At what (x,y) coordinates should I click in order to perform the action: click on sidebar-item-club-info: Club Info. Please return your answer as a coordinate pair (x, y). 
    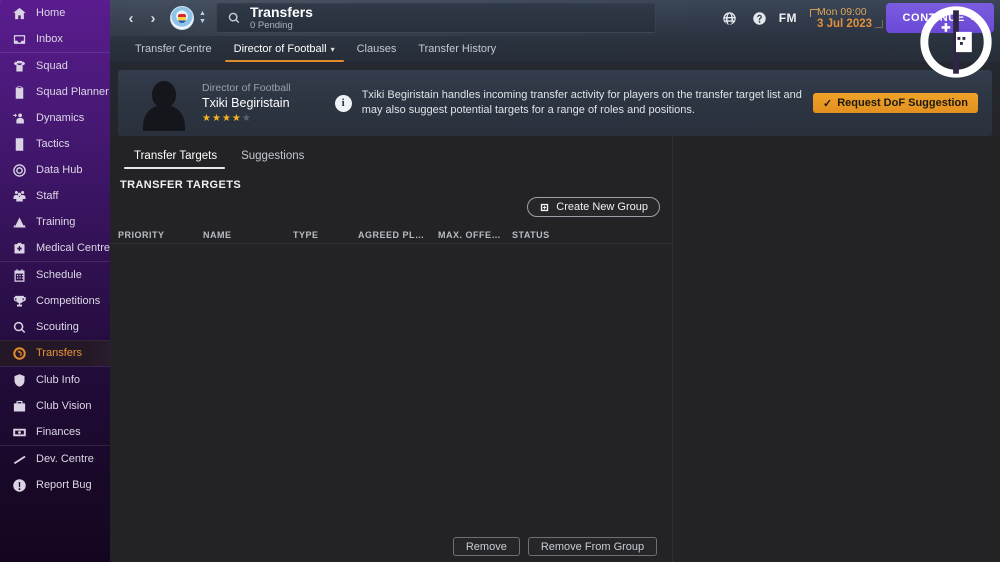
    Looking at the image, I should click on (55, 380).